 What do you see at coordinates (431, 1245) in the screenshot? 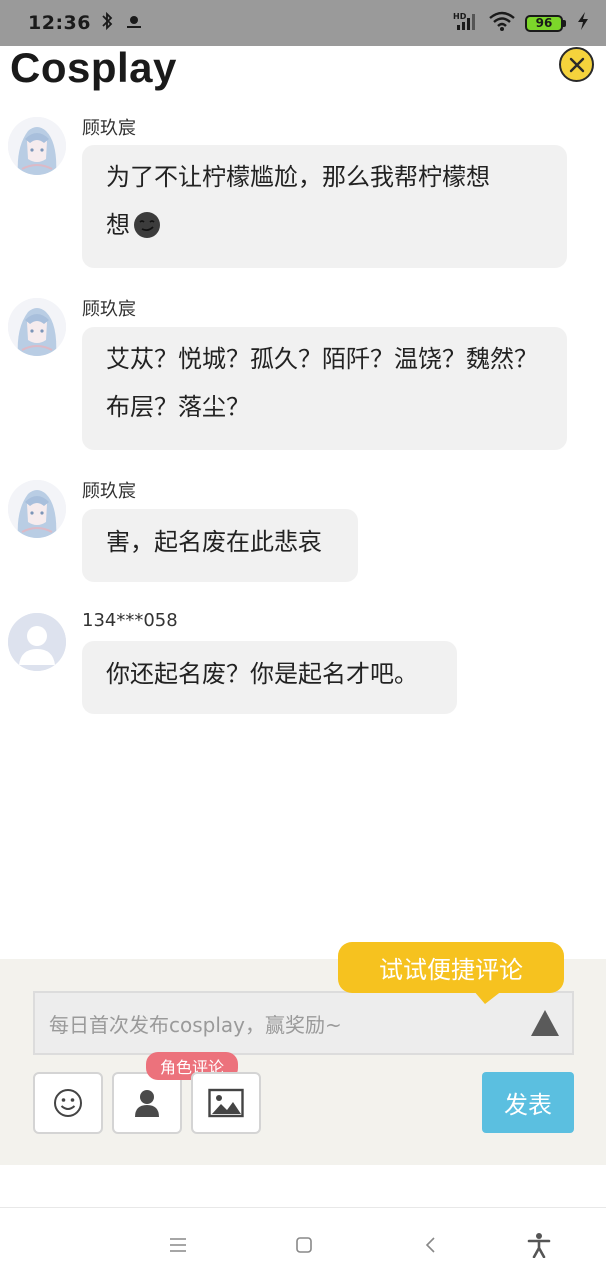
I see `back-icon` at bounding box center [431, 1245].